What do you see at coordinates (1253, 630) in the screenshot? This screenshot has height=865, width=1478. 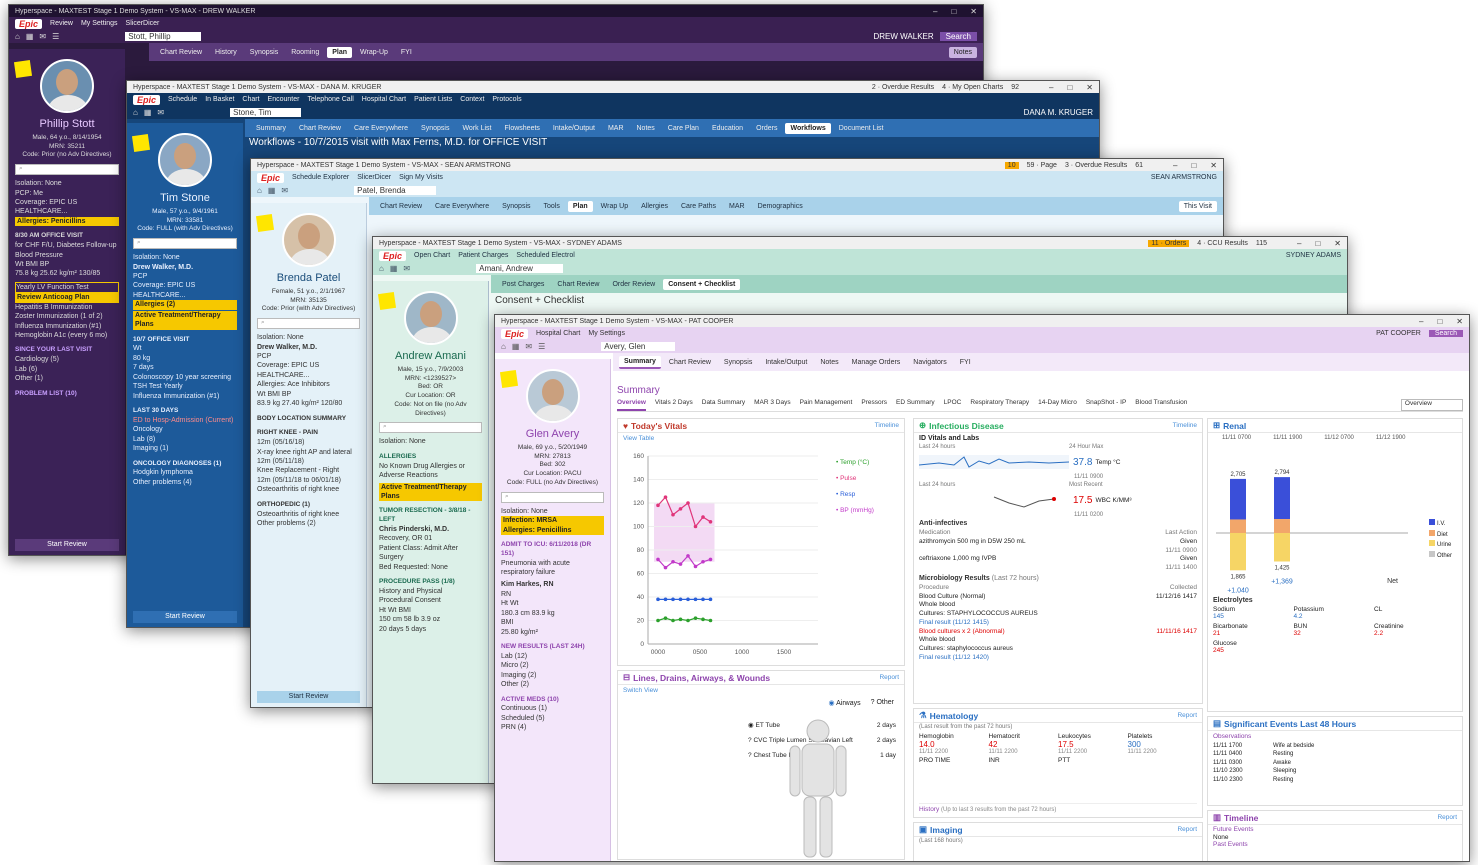 I see `electrolyte: Bicarbonate 21` at bounding box center [1253, 630].